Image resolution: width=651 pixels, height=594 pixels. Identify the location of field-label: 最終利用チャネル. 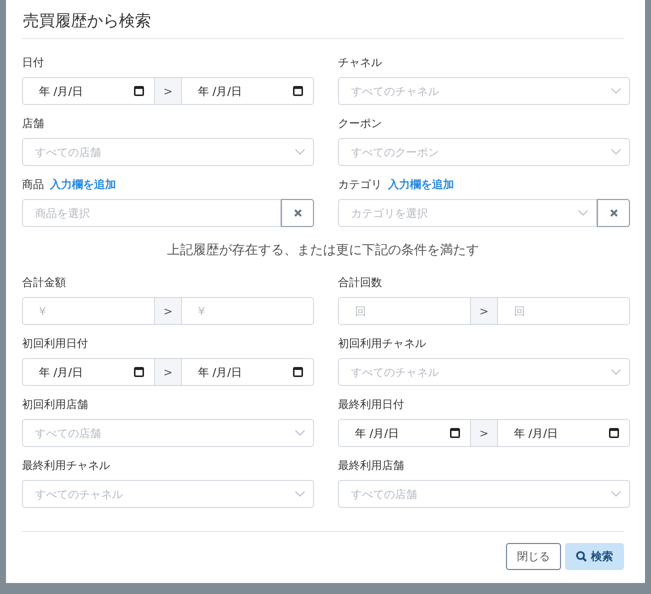
(66, 465).